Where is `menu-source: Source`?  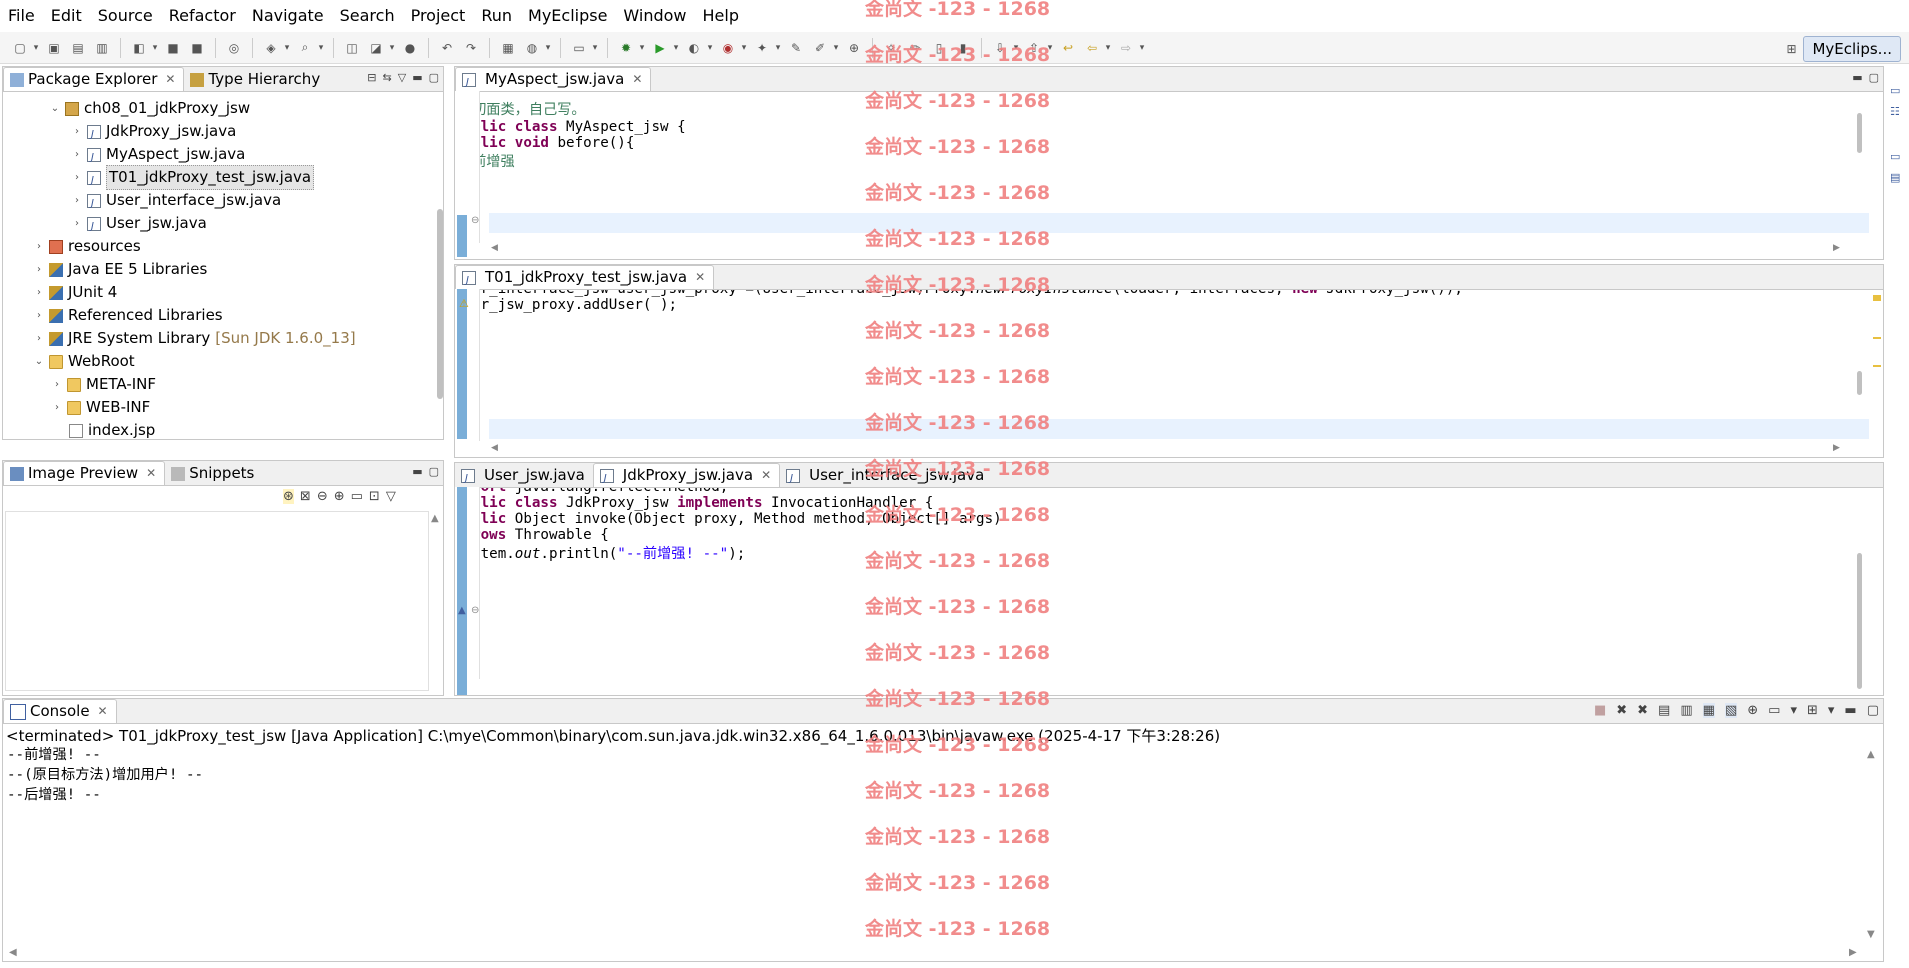 menu-source: Source is located at coordinates (125, 16).